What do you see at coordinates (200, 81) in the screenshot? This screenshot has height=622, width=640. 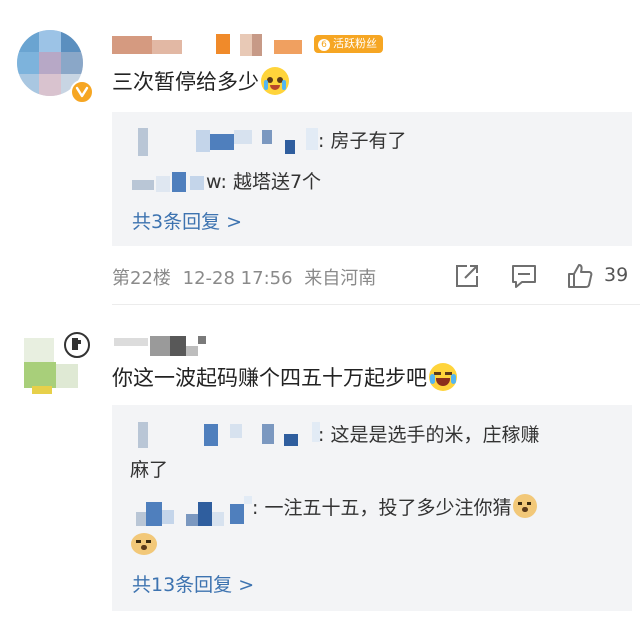 I see `comment-text: 三次暂停给多少` at bounding box center [200, 81].